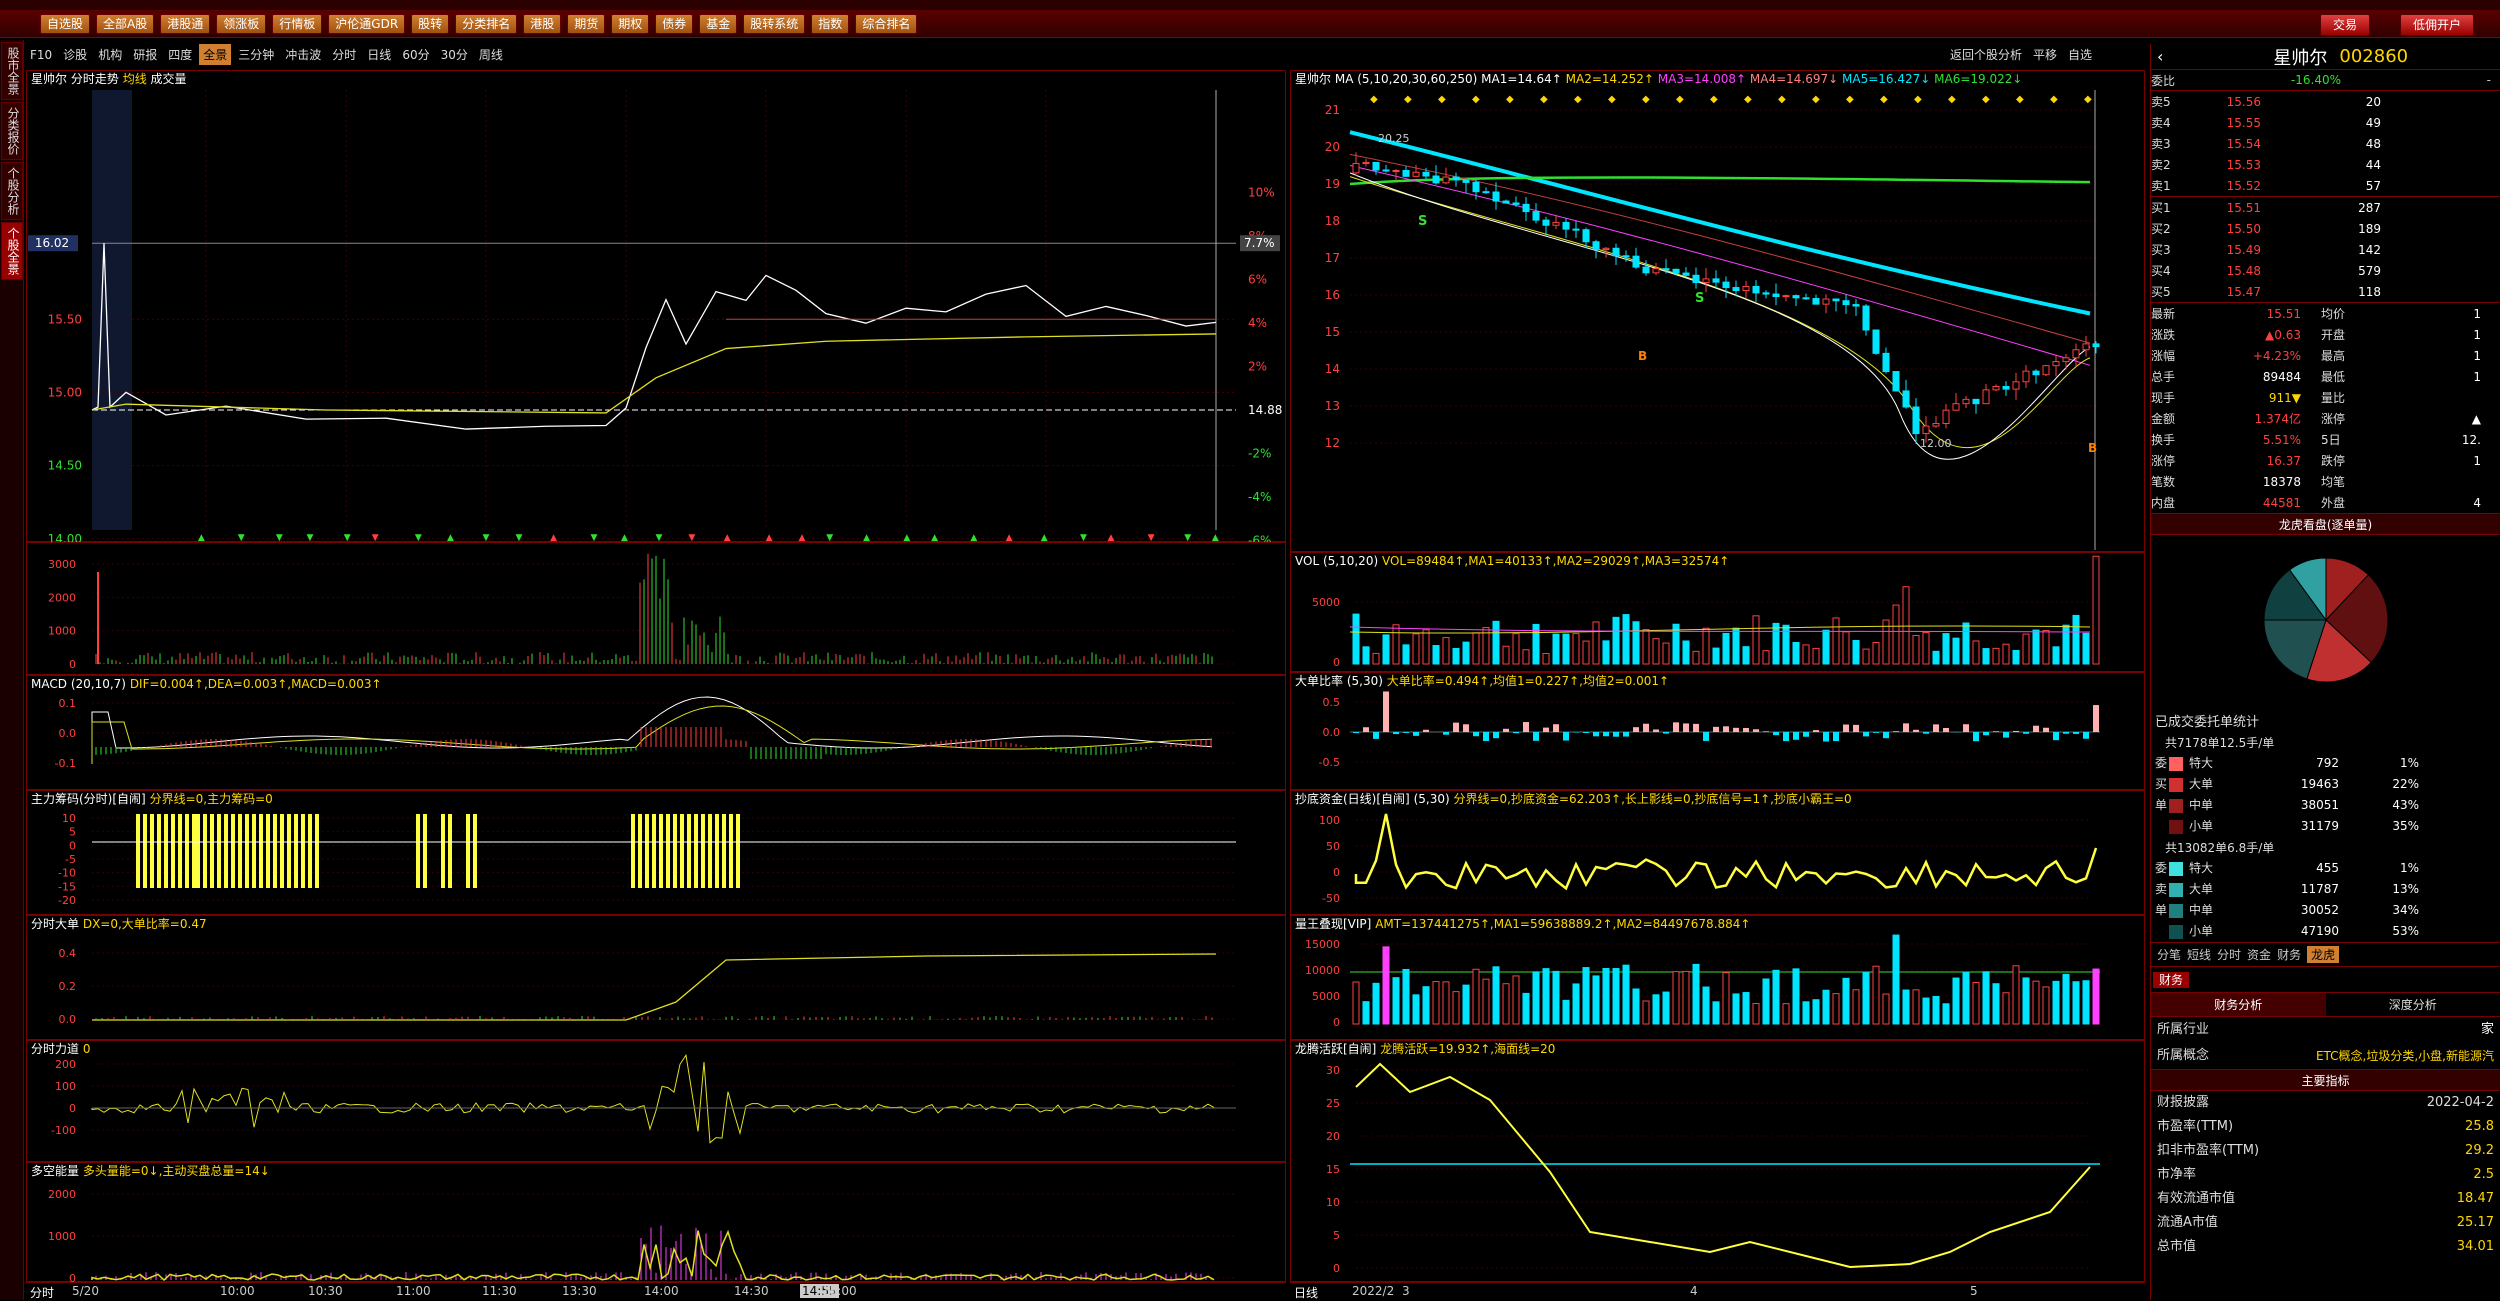 This screenshot has height=1301, width=2500. I want to click on open-account-button: 低佣开户, so click(2437, 25).